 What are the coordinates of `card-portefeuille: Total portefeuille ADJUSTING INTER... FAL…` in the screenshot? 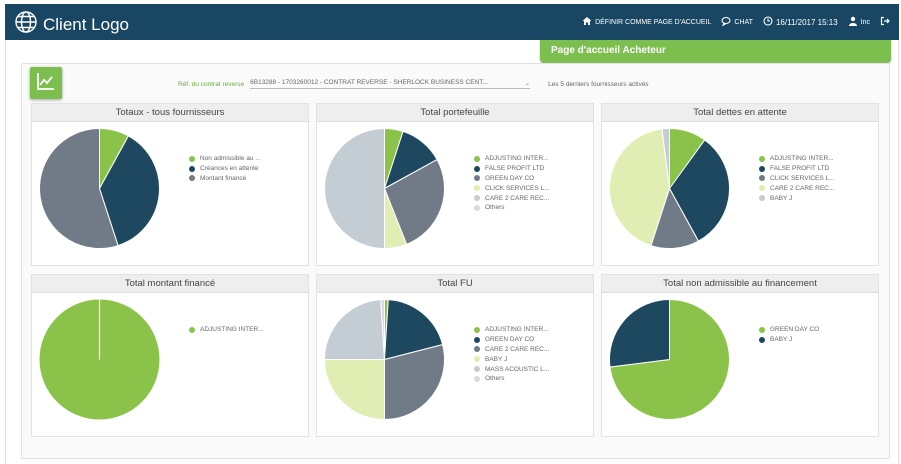 It's located at (455, 184).